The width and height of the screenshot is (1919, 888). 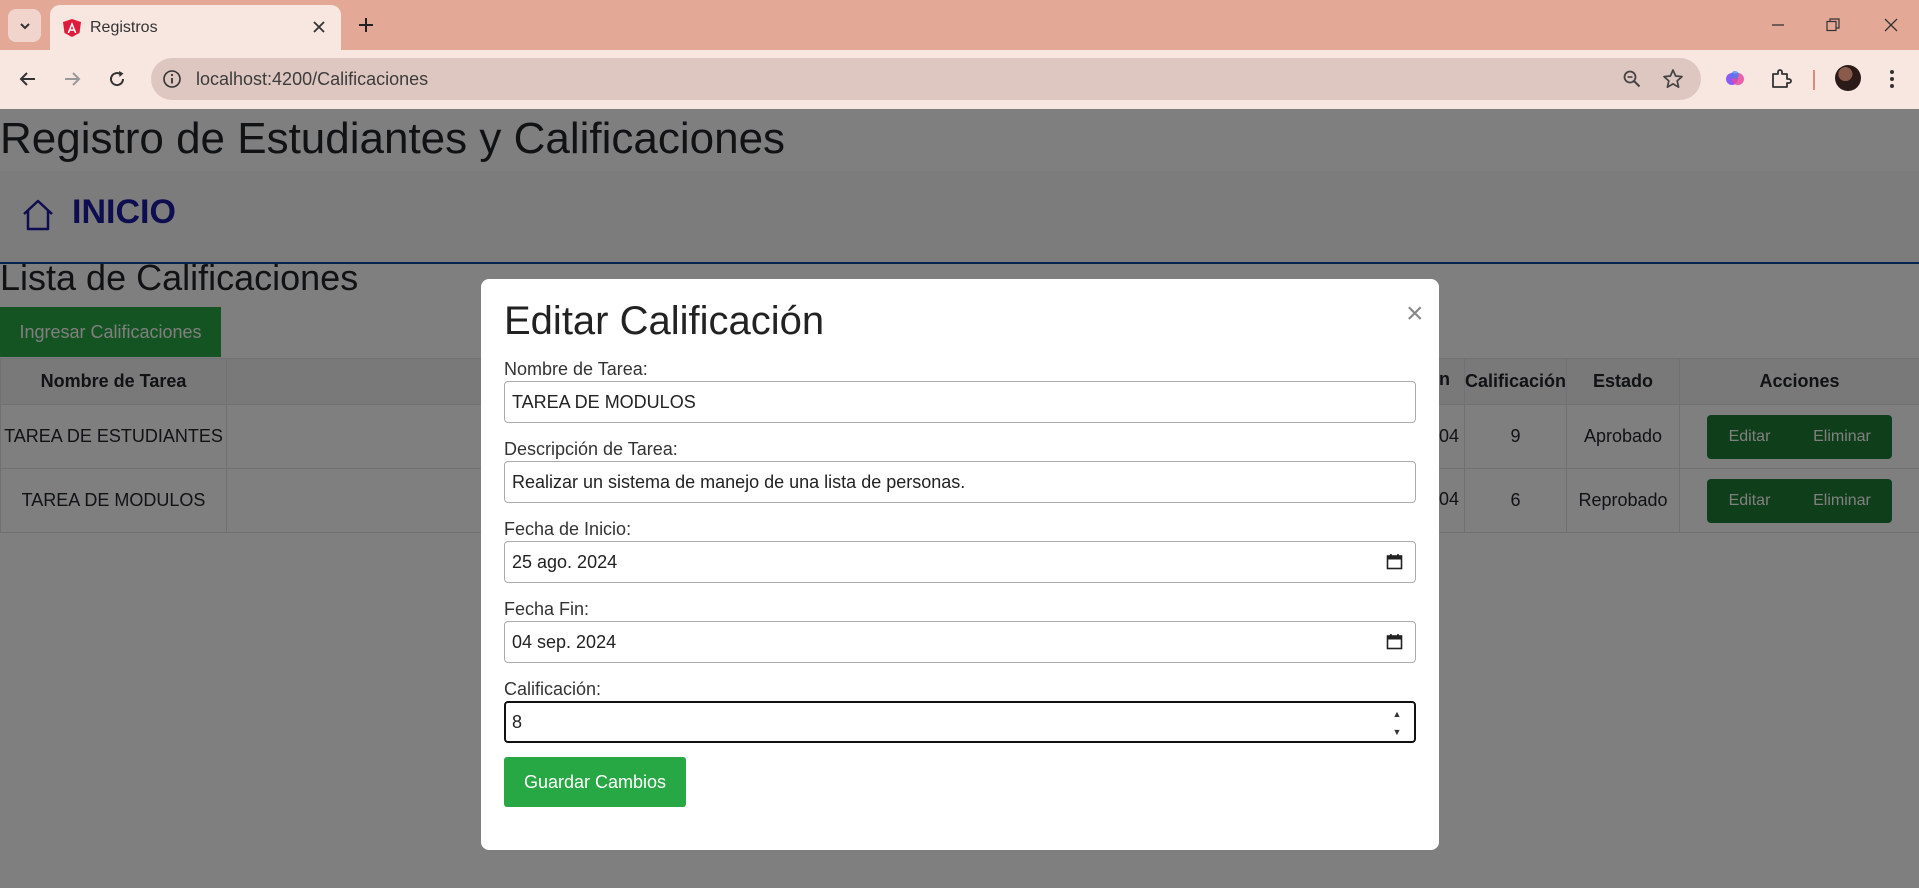 What do you see at coordinates (960, 642) in the screenshot?
I see `end-date-input: 04 sep. 2024` at bounding box center [960, 642].